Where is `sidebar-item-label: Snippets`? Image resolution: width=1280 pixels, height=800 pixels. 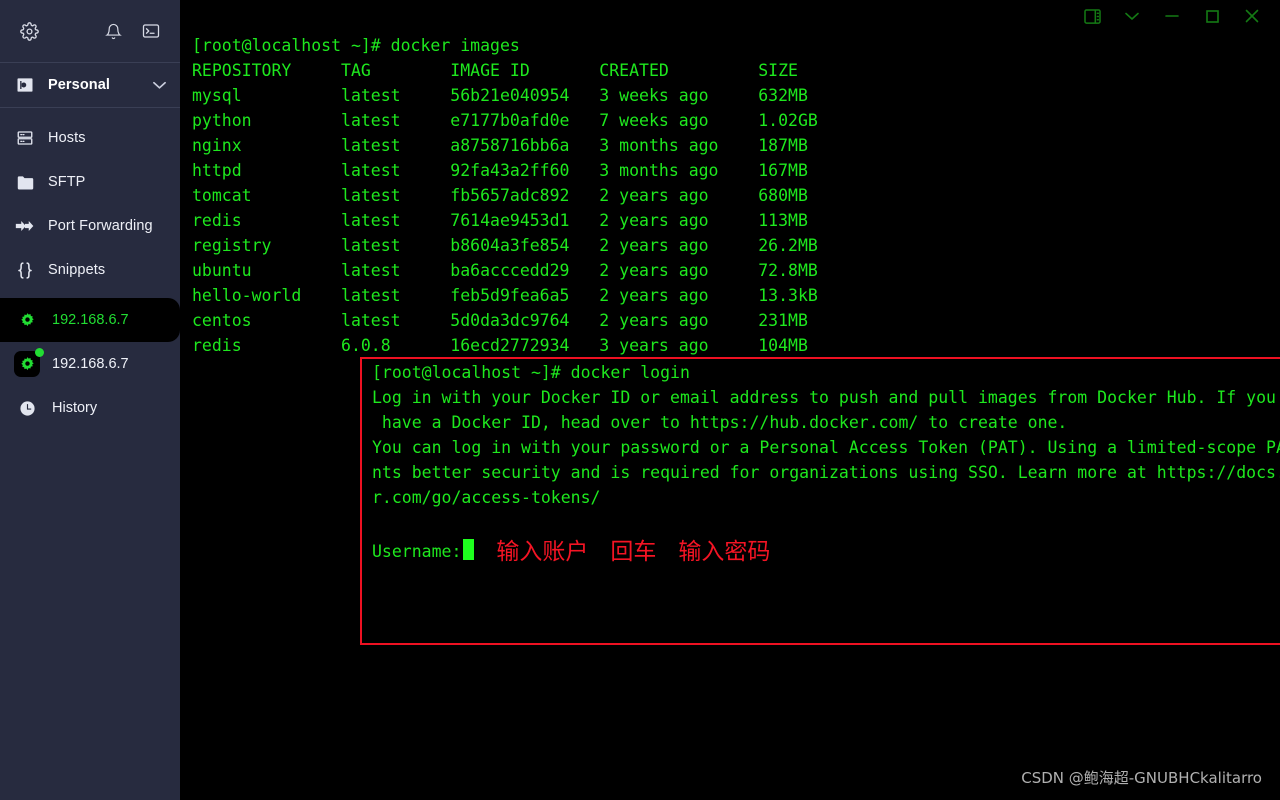
sidebar-item-label: Snippets is located at coordinates (77, 270).